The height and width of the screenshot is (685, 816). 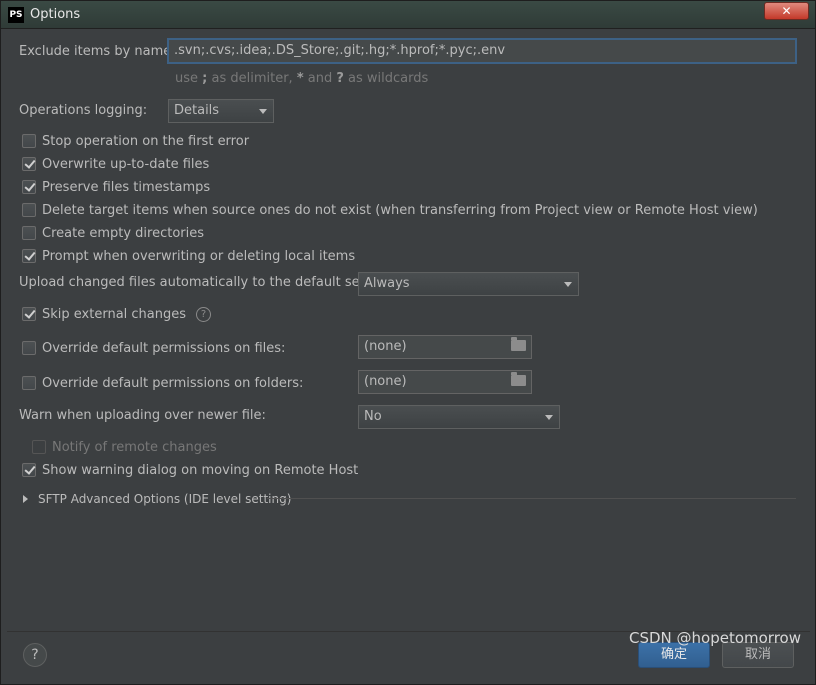 I want to click on help-button: ?, so click(x=35, y=655).